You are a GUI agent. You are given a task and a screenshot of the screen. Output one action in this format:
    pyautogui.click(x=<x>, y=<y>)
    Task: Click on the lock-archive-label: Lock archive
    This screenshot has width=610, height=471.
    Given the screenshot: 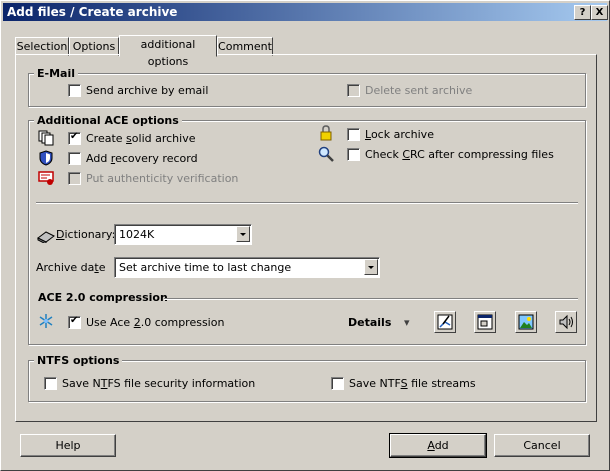 What is the action you would take?
    pyautogui.click(x=399, y=134)
    